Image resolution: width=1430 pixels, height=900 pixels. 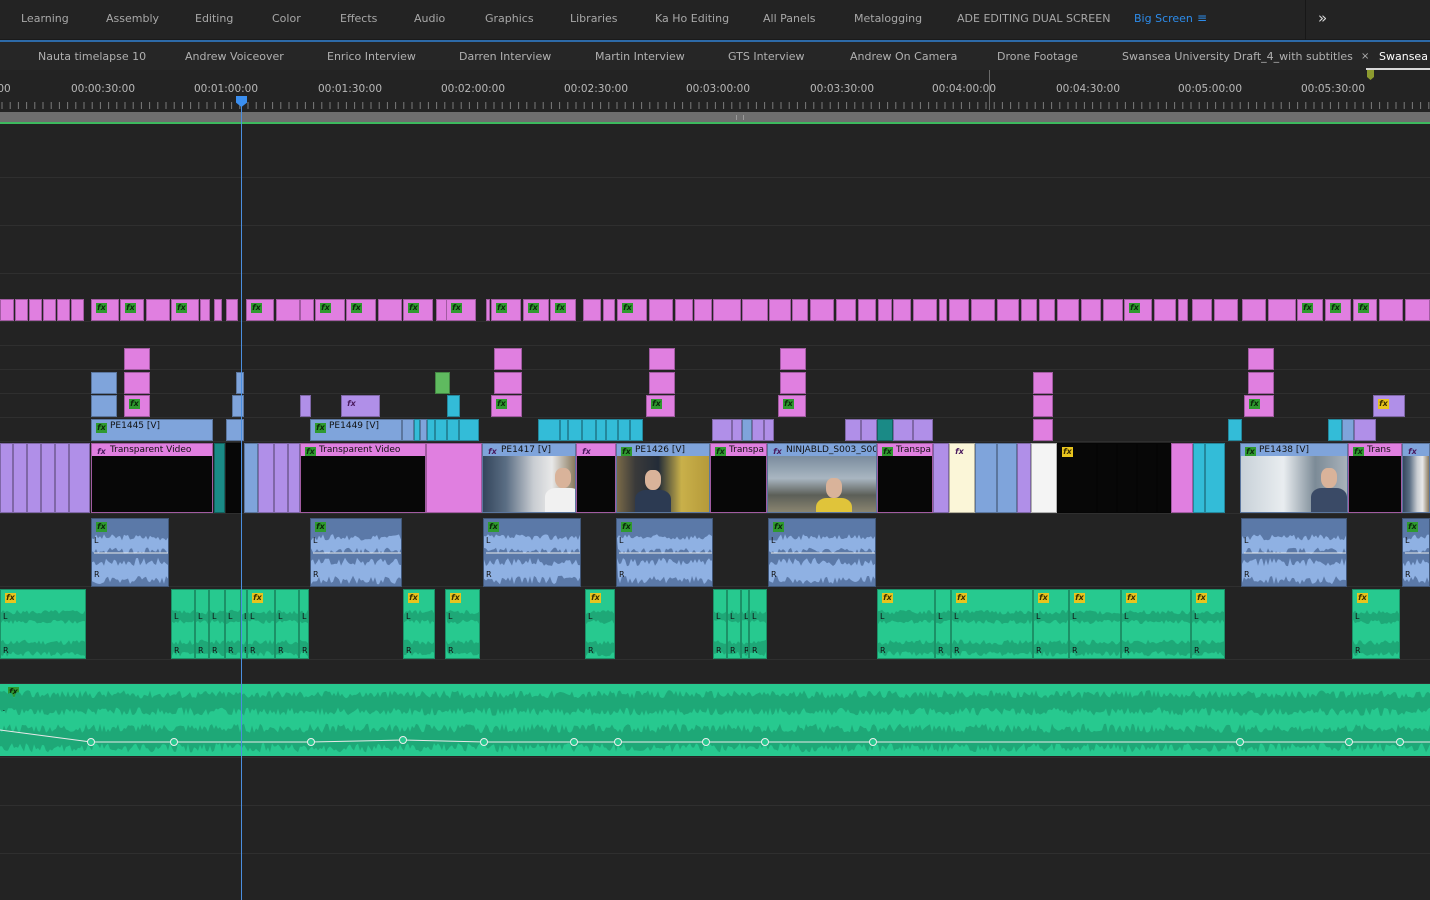 I want to click on workspace-tab-assembly: Assembly, so click(x=132, y=18).